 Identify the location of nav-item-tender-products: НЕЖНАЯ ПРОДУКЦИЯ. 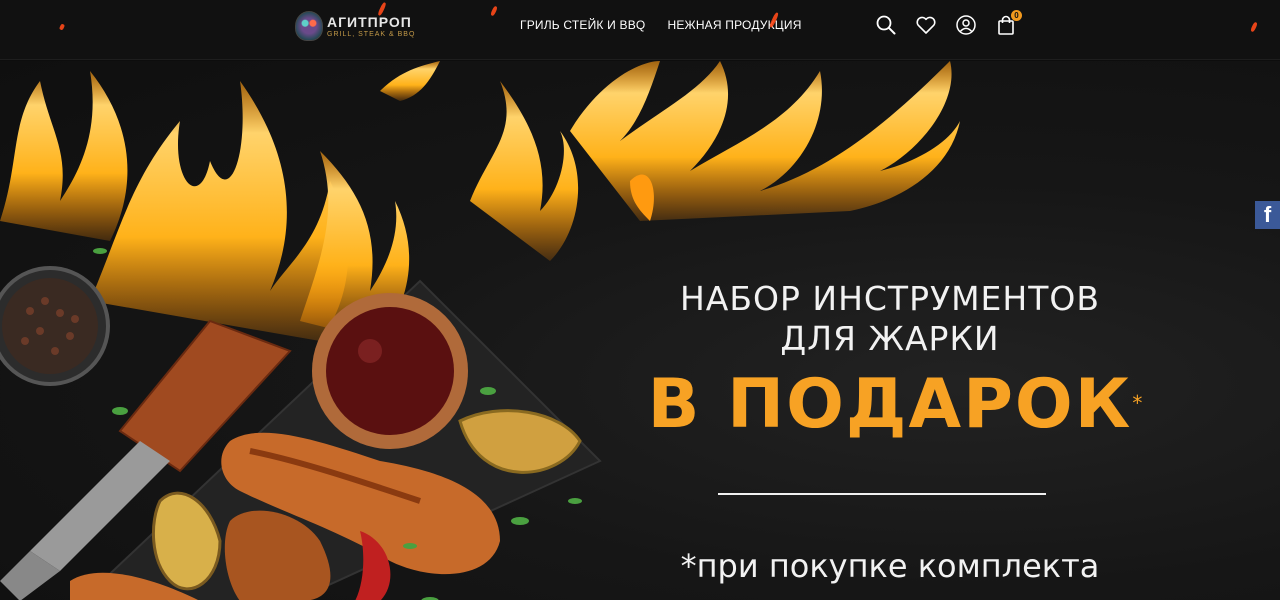
(734, 25).